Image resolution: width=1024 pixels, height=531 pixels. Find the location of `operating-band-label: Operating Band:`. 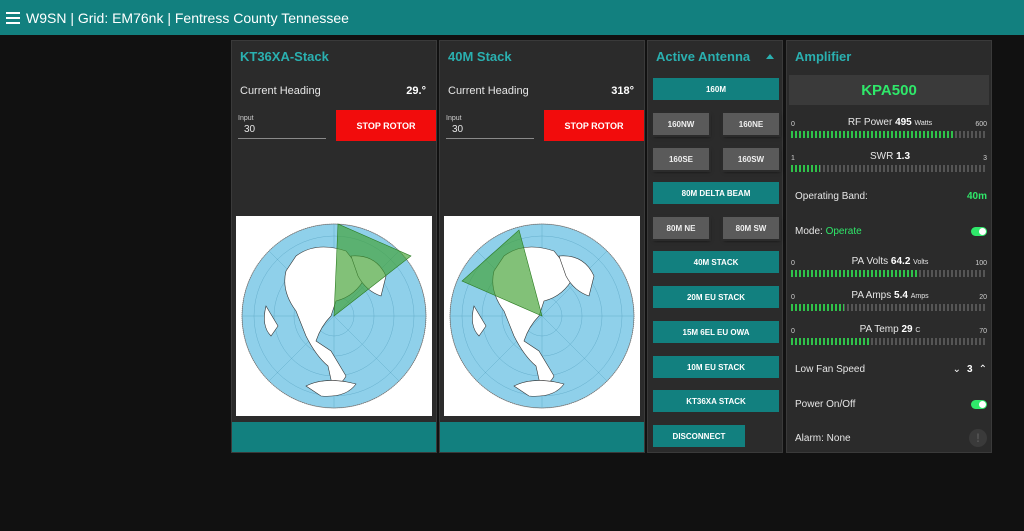

operating-band-label: Operating Band: is located at coordinates (831, 196).